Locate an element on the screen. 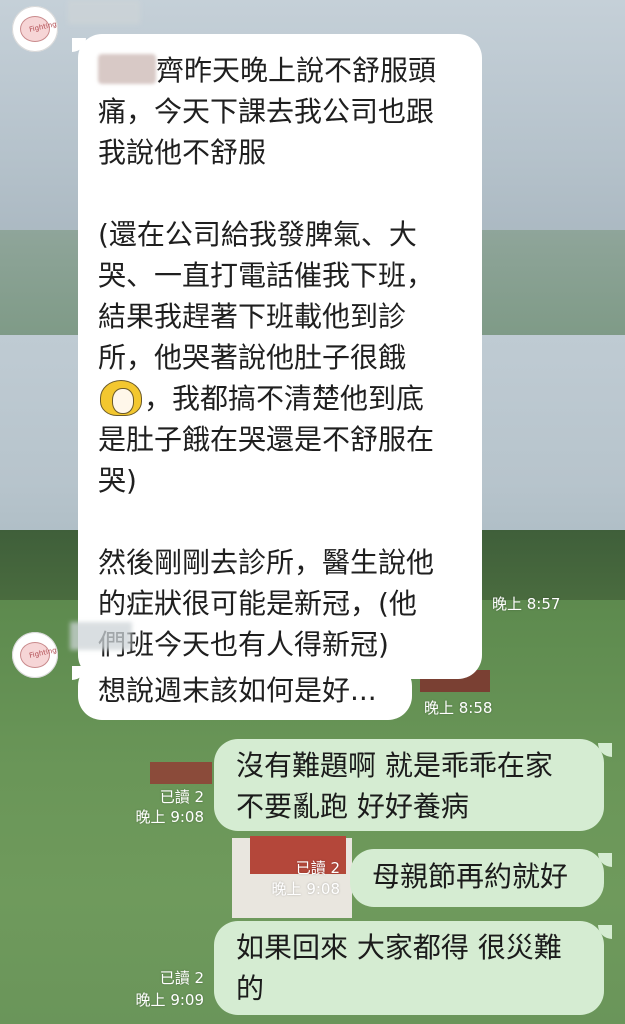 The image size is (625, 1024). message-bubble-outgoing: 沒有難題啊 就是乖乖在家 不要亂跑 好好養病 is located at coordinates (409, 785).